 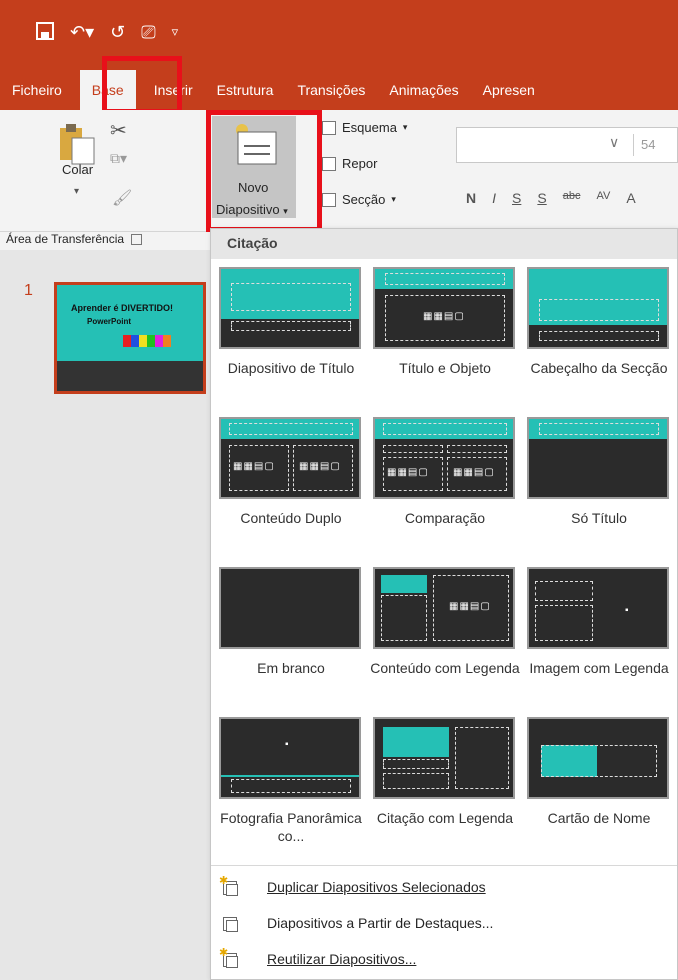 I want to click on bold-button: N, so click(x=471, y=198).